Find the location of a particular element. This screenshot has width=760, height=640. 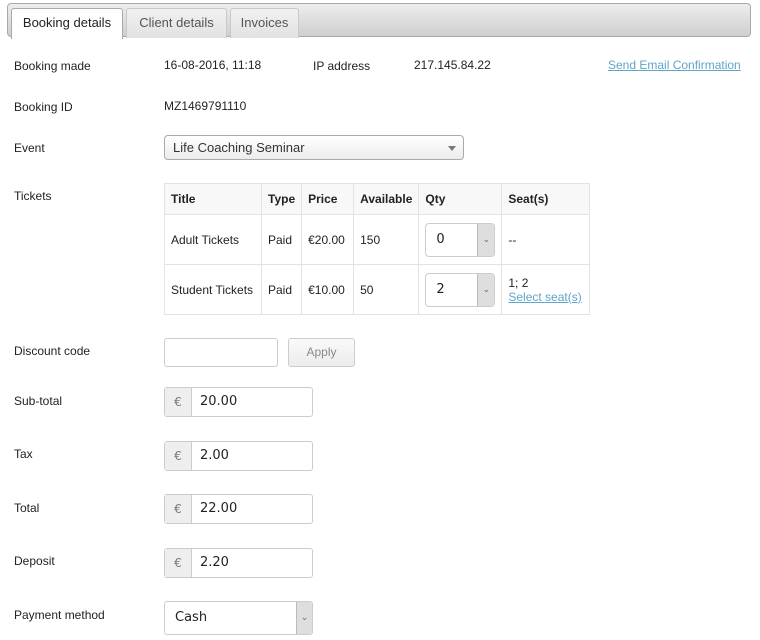

qty-value: 2 is located at coordinates (440, 289).